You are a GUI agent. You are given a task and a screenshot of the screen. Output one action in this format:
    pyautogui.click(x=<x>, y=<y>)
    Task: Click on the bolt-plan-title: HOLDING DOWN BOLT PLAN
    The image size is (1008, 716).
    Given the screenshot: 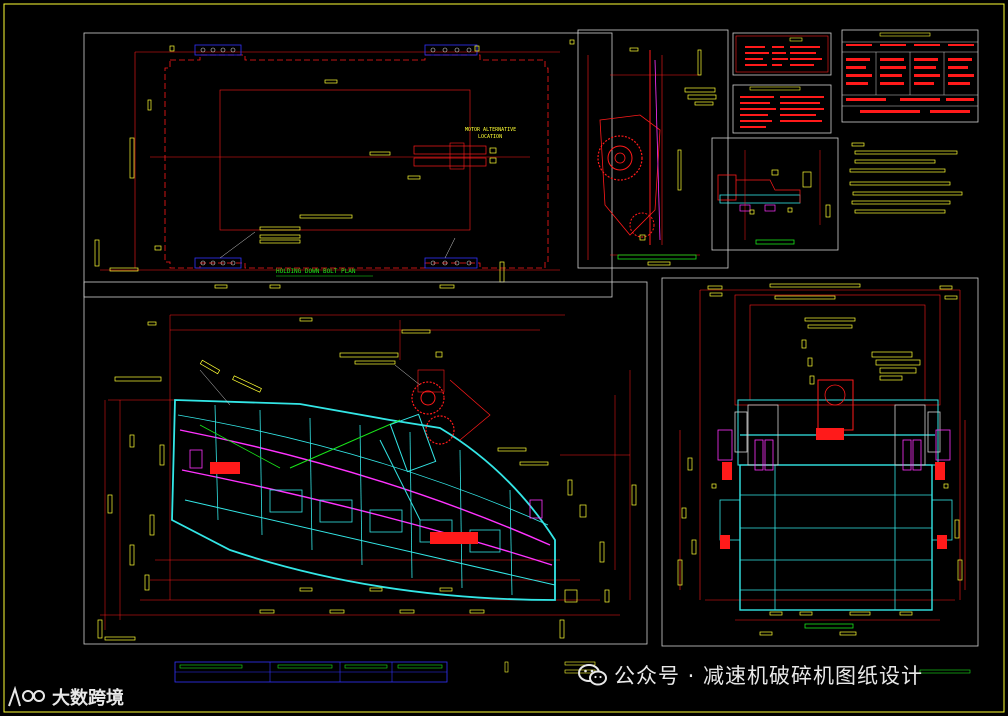 What is the action you would take?
    pyautogui.click(x=316, y=271)
    